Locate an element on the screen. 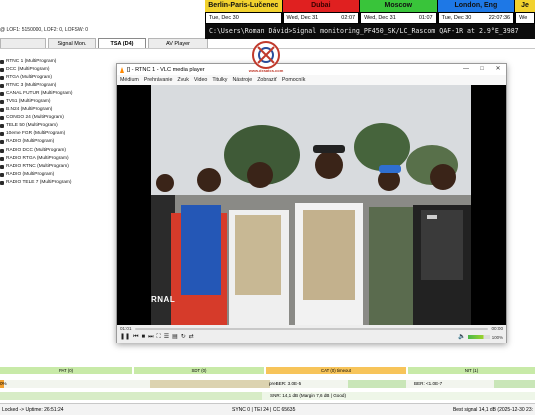  menu-video: Video is located at coordinates (200, 80).